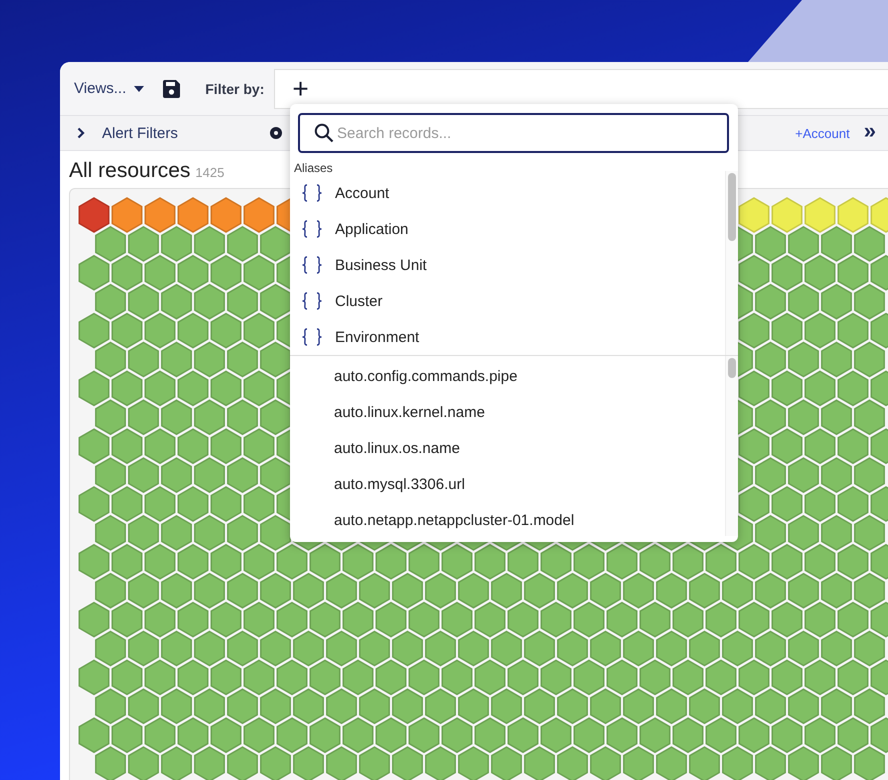 The image size is (888, 780). Describe the element at coordinates (507, 376) in the screenshot. I see `property-item: auto.config.commands.pipe` at that location.